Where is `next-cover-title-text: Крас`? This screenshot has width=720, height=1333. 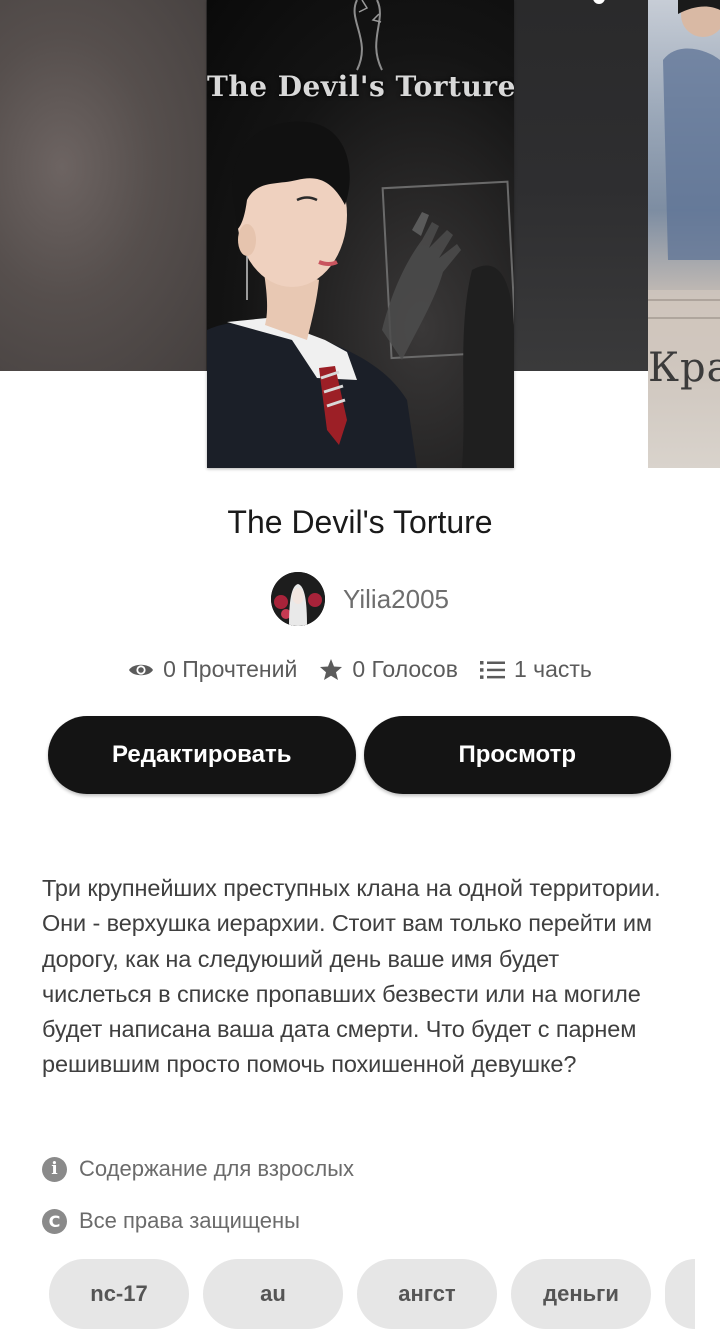 next-cover-title-text: Крас is located at coordinates (684, 368).